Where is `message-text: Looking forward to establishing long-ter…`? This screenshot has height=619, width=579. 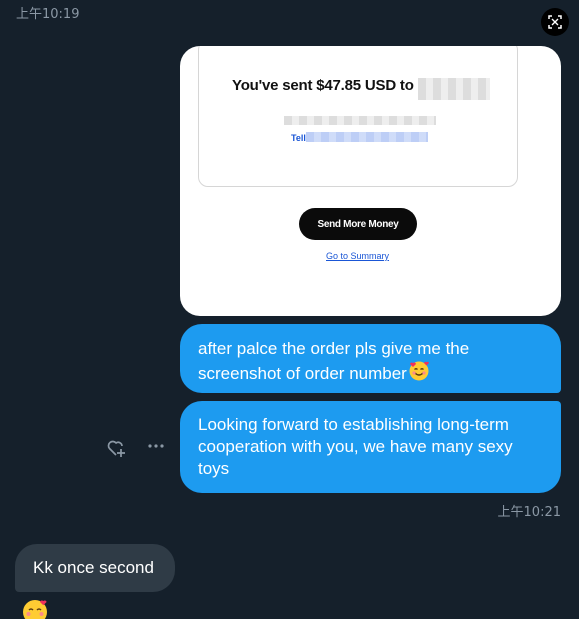 message-text: Looking forward to establishing long-ter… is located at coordinates (355, 446).